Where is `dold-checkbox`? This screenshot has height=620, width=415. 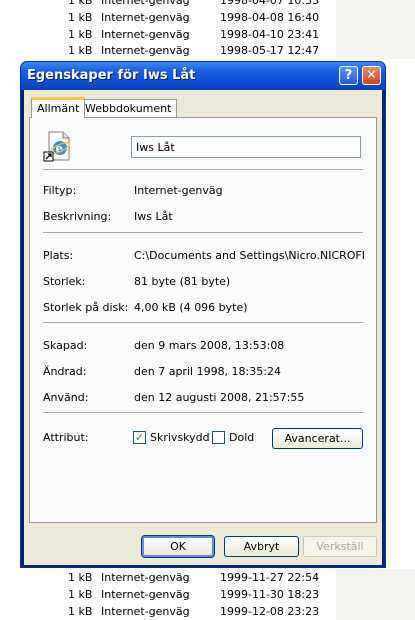 dold-checkbox is located at coordinates (218, 437).